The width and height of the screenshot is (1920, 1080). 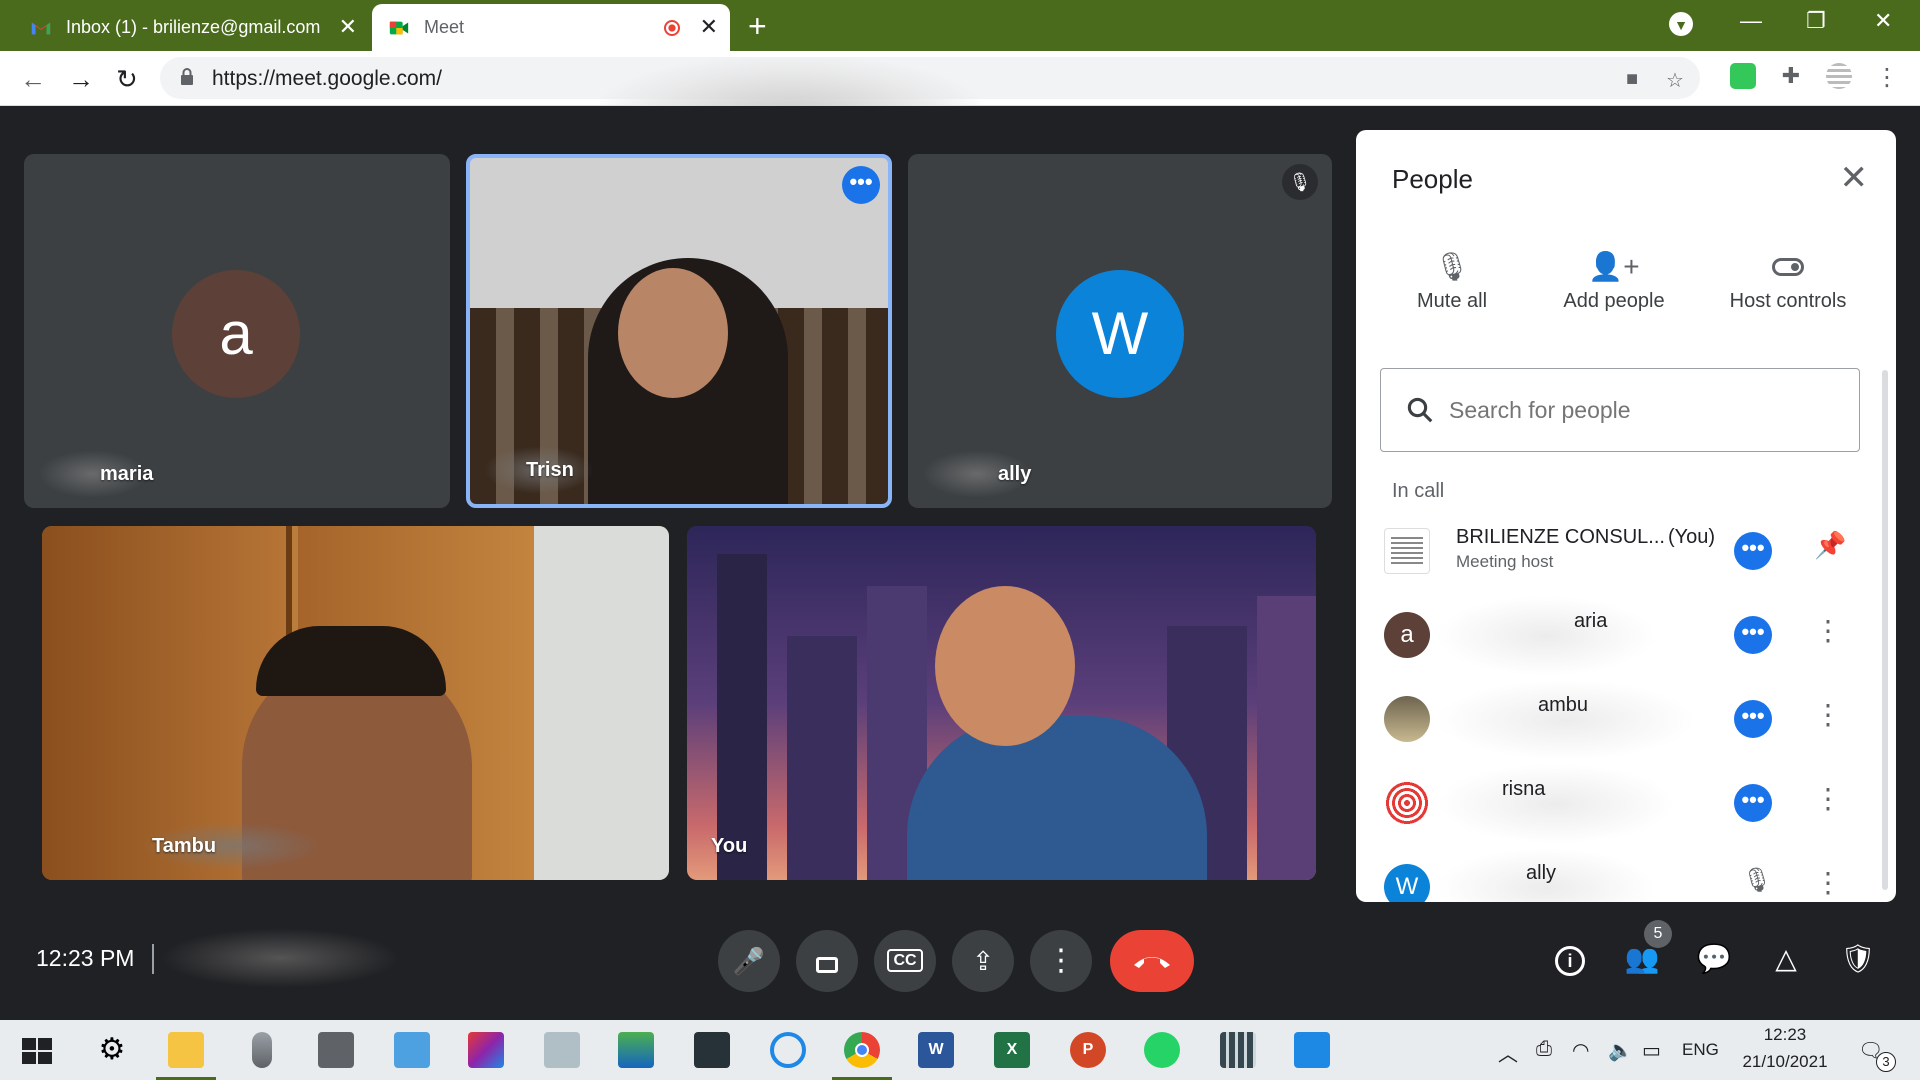 What do you see at coordinates (601, 703) in the screenshot?
I see `video-wall` at bounding box center [601, 703].